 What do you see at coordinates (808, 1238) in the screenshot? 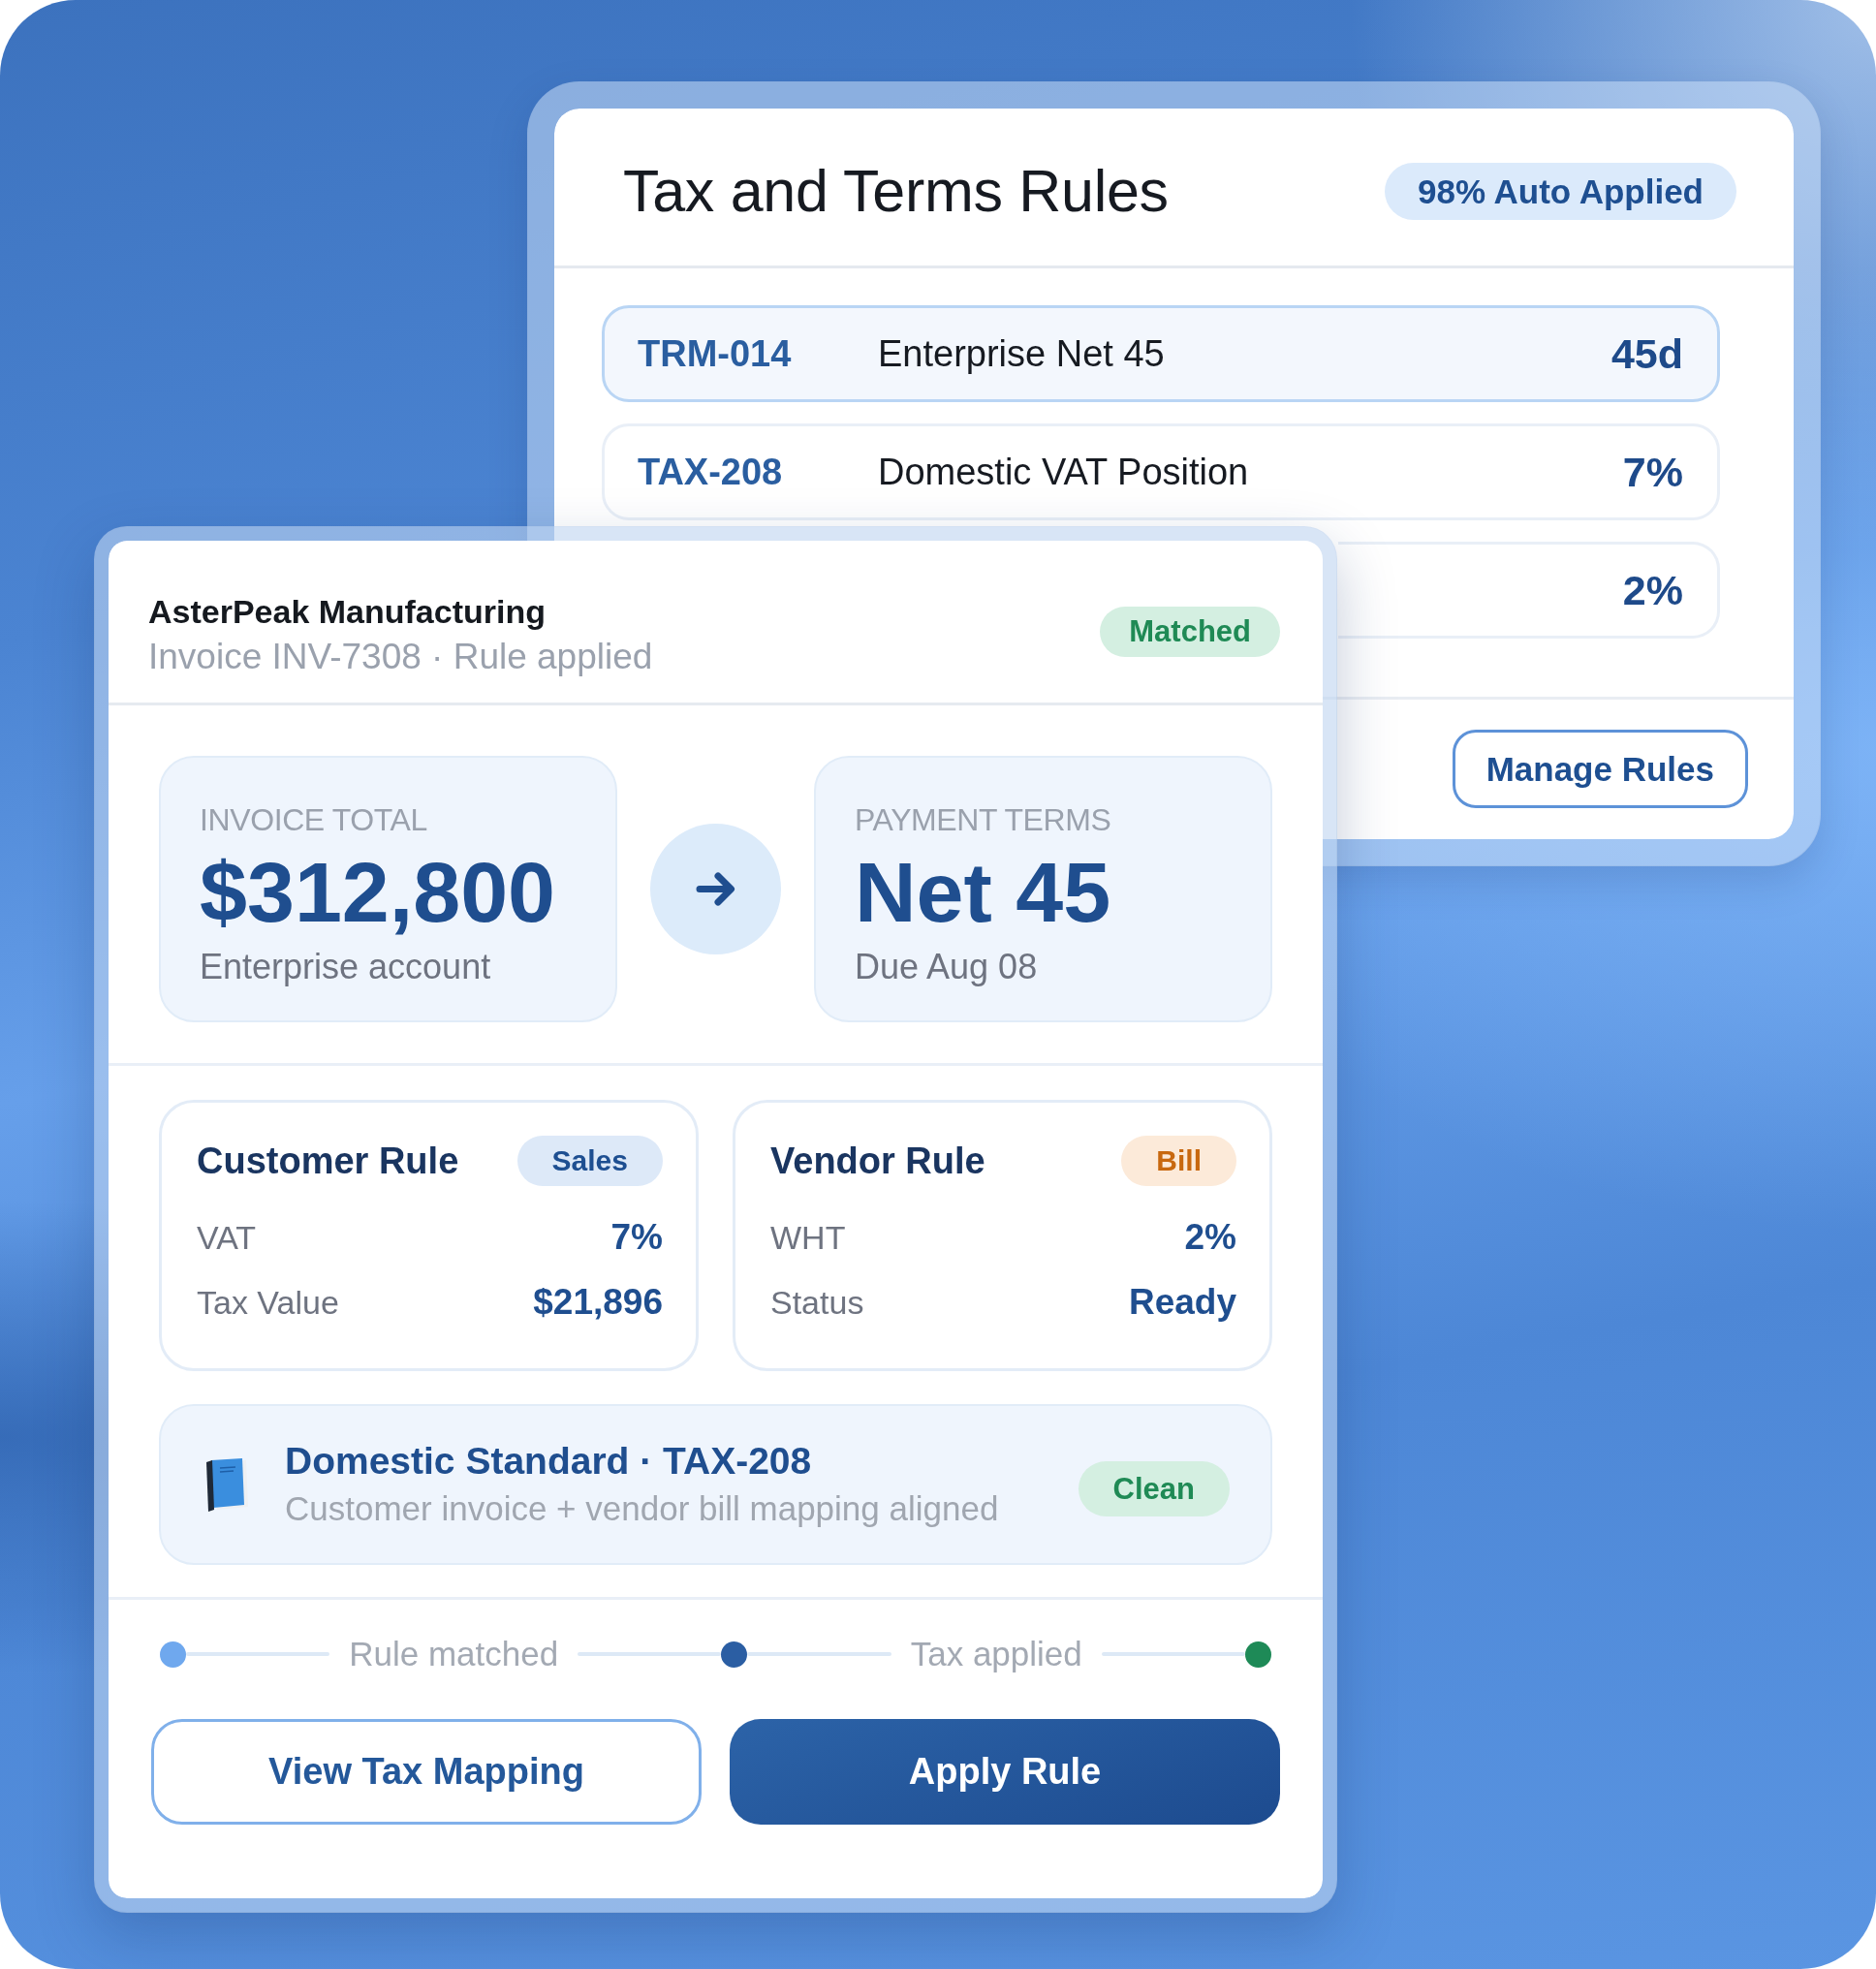
I see `rule-line-label: WHT` at bounding box center [808, 1238].